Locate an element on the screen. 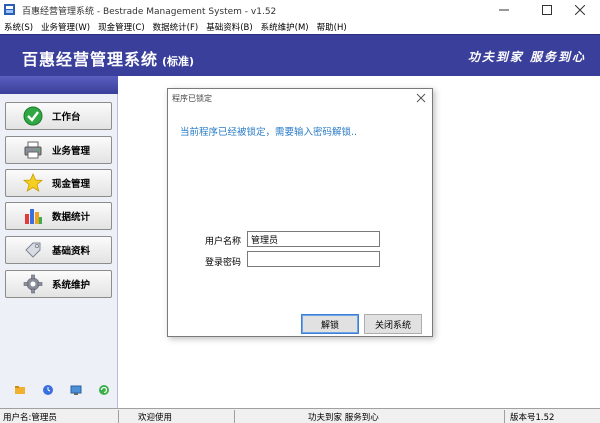 Image resolution: width=600 pixels, height=423 pixels. menu-basic-data: 基础资料(B) is located at coordinates (229, 27).